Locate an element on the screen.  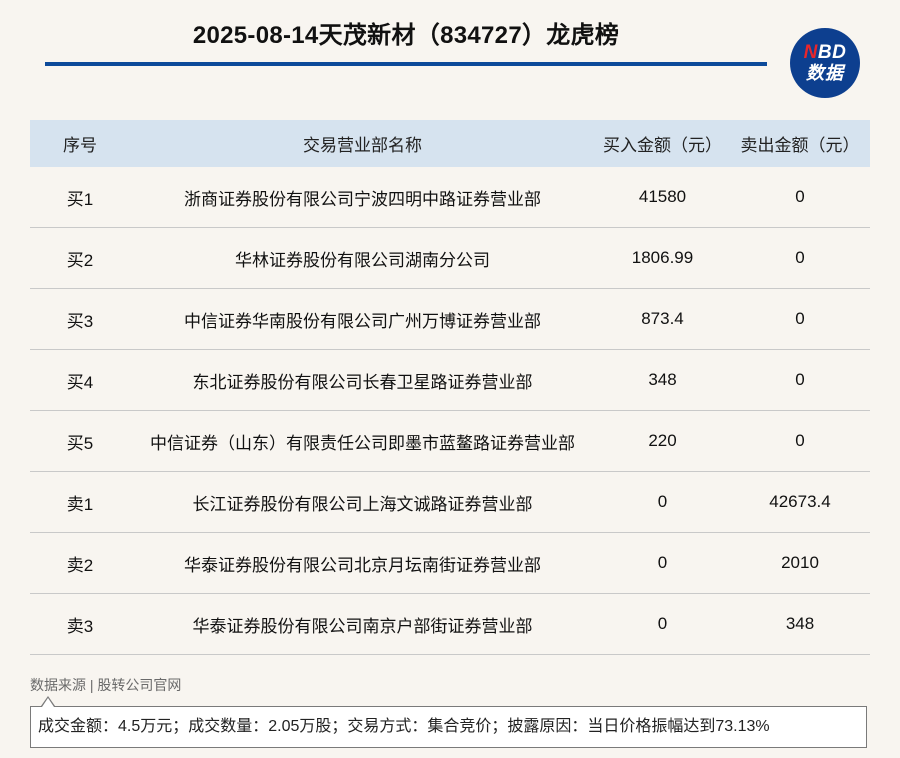
header-sell-amount: 卖出金额（元） is located at coordinates (800, 143).